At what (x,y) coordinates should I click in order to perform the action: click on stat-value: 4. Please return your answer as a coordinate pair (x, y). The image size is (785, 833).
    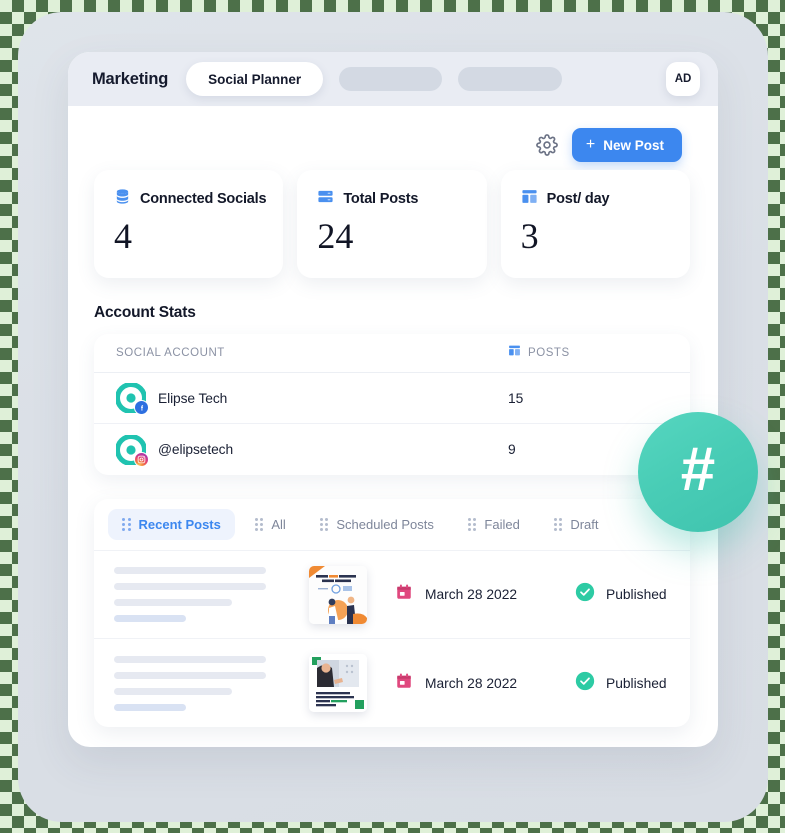
    Looking at the image, I should click on (123, 236).